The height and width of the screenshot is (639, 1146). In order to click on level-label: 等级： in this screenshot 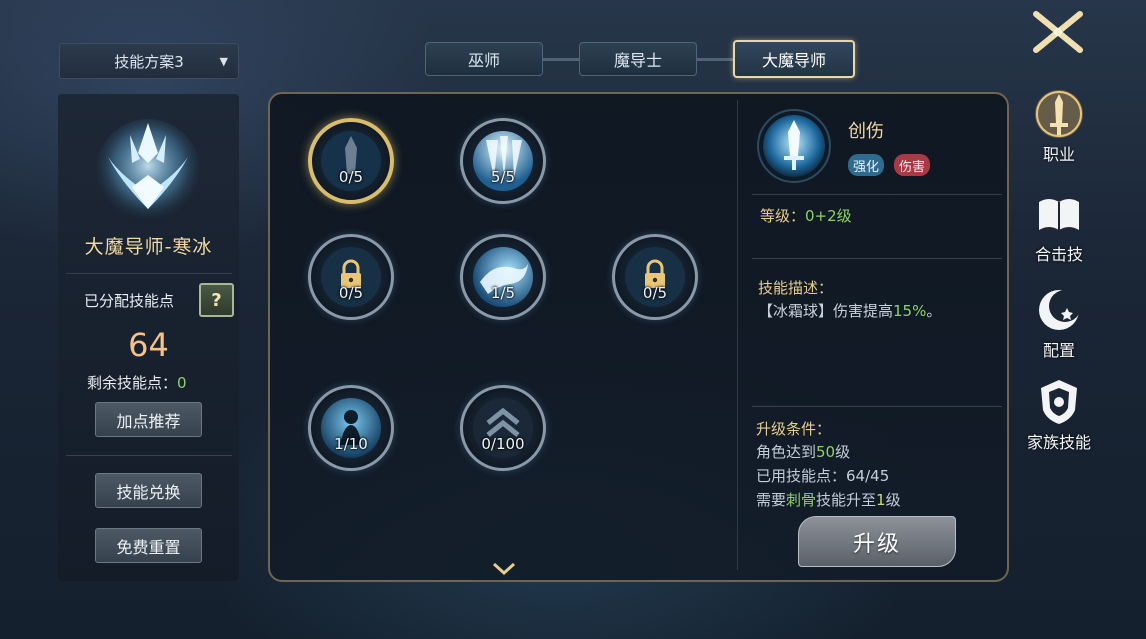, I will do `click(783, 216)`.